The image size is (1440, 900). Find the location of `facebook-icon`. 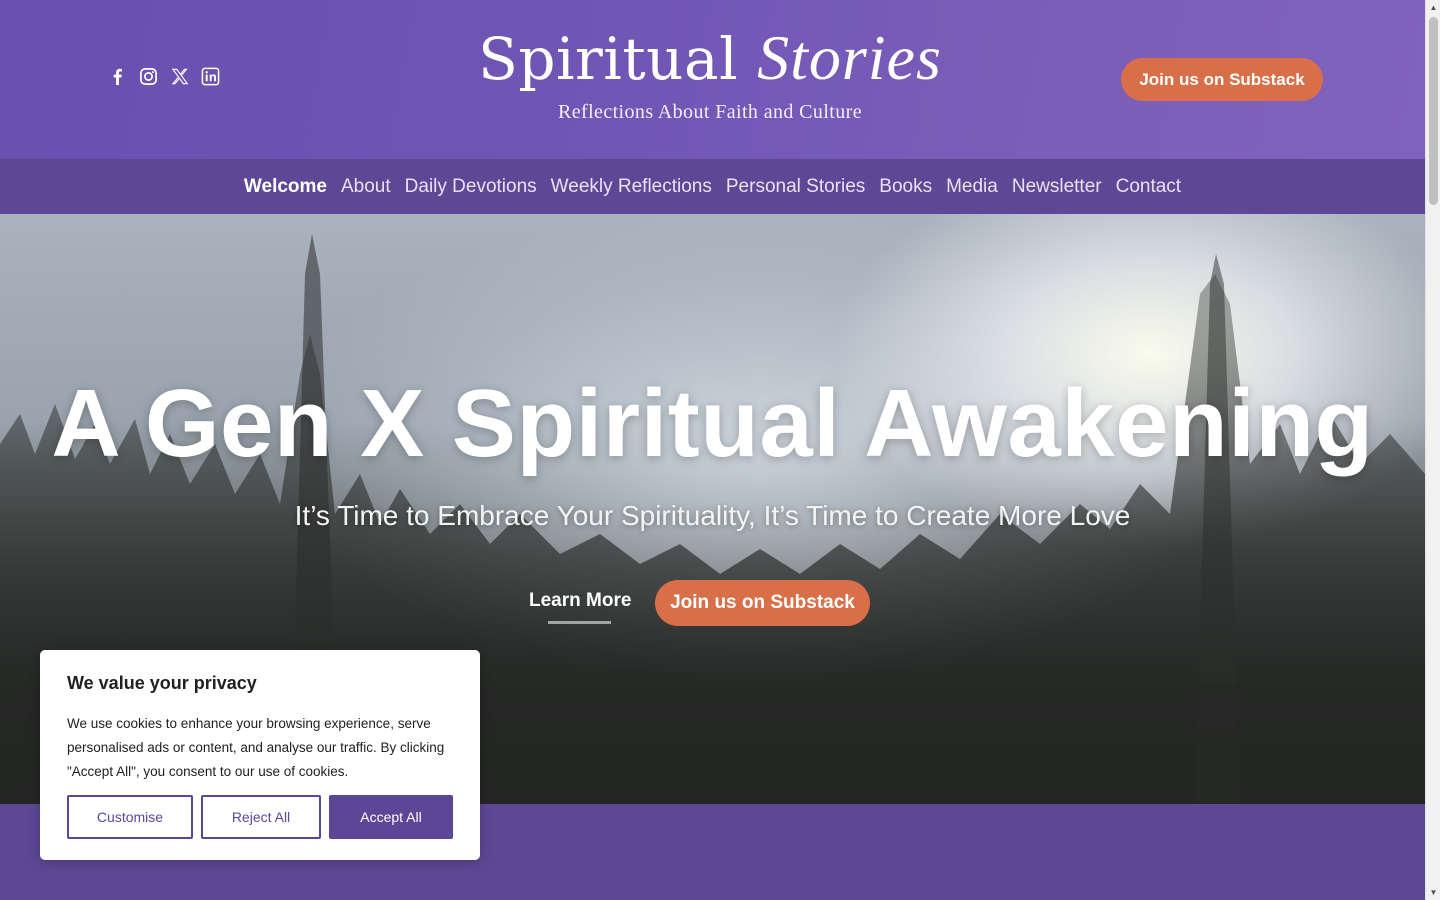

facebook-icon is located at coordinates (117, 76).